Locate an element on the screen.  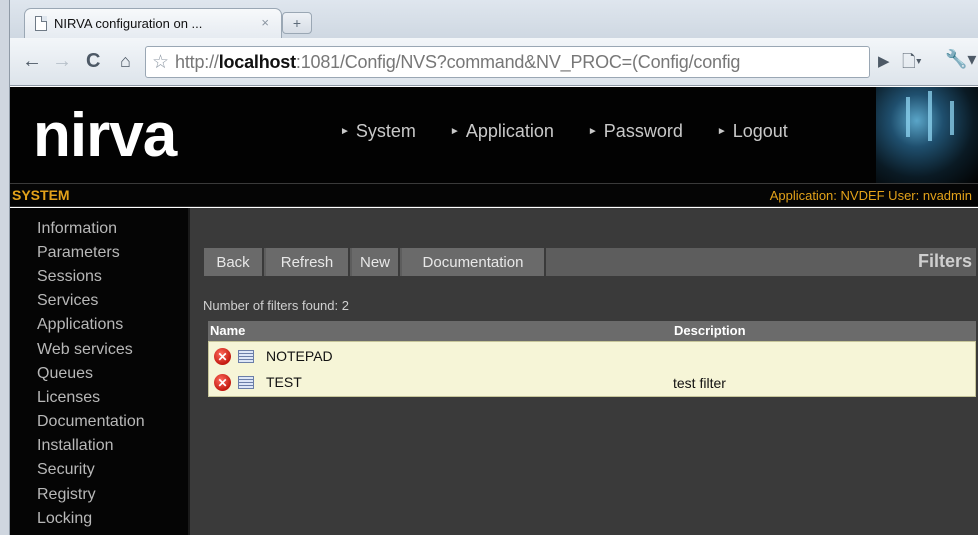
sidebar-item-installation: Installation is located at coordinates (75, 446).